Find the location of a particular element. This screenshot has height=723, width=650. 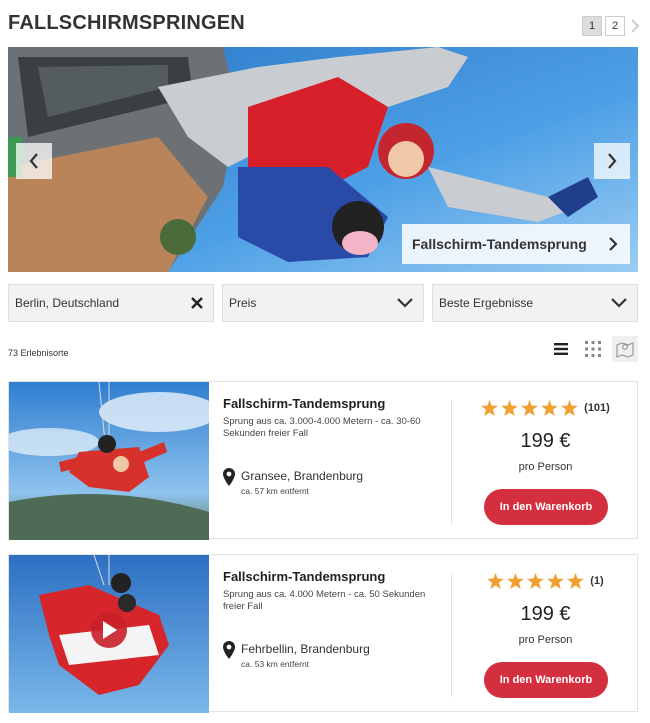

grid-icon is located at coordinates (593, 349).